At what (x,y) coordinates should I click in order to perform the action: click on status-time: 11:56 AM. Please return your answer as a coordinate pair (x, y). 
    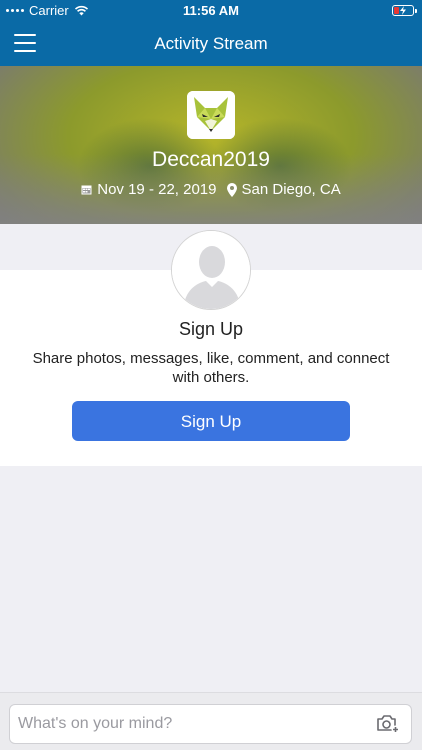
    Looking at the image, I should click on (211, 10).